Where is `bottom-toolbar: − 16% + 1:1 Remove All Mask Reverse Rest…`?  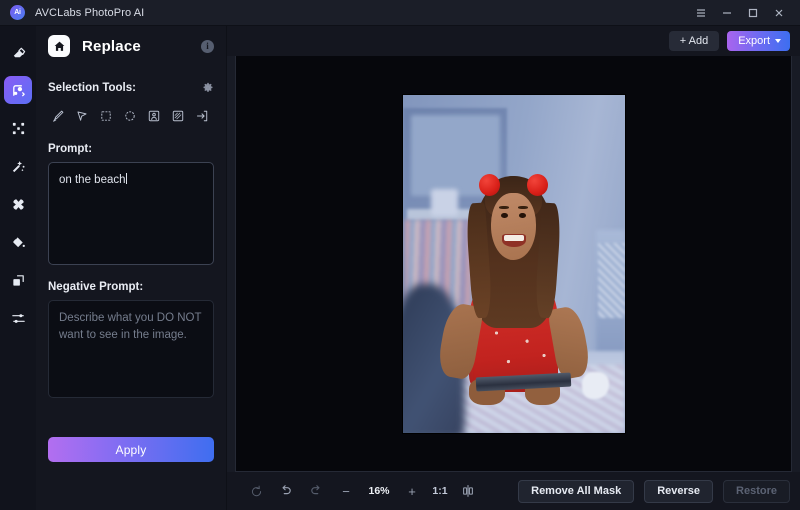 bottom-toolbar: − 16% + 1:1 Remove All Mask Reverse Rest… is located at coordinates (513, 491).